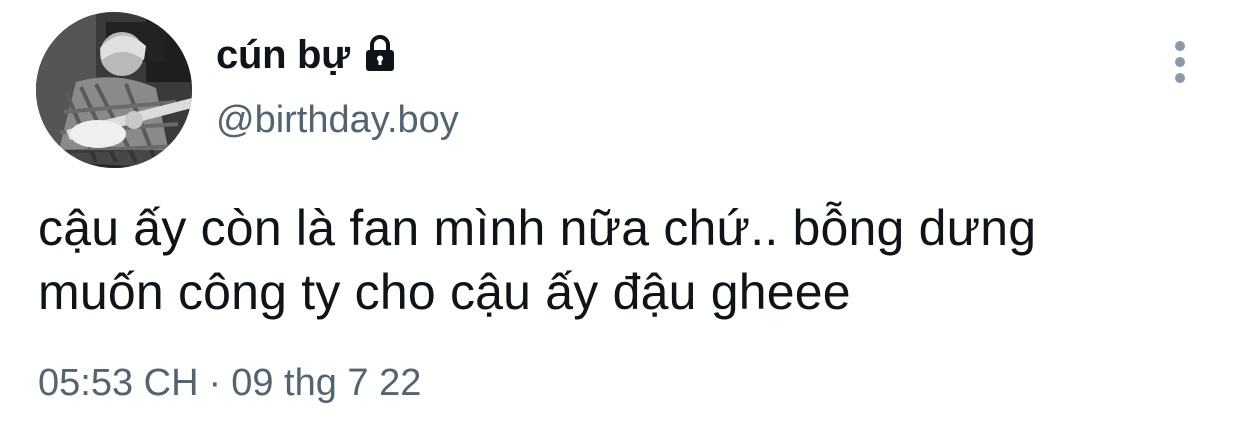 This screenshot has width=1242, height=429. Describe the element at coordinates (380, 53) in the screenshot. I see `lock-icon` at that location.